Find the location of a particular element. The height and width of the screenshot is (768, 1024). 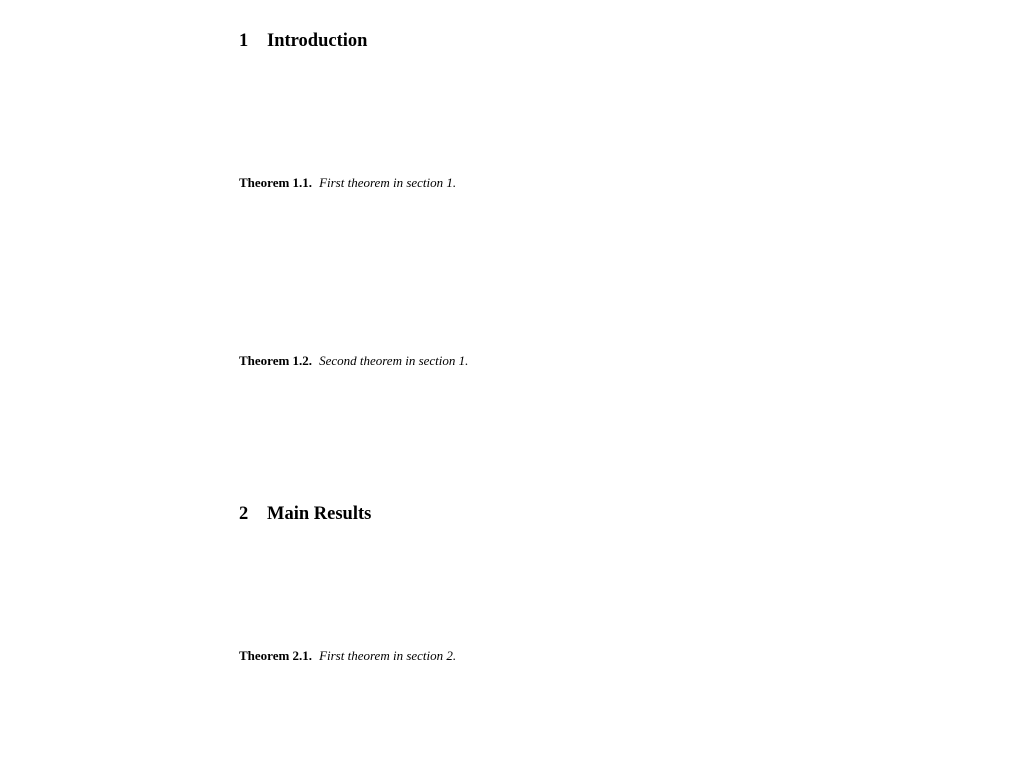

theorem-label: Theorem 1.1. is located at coordinates (276, 182).